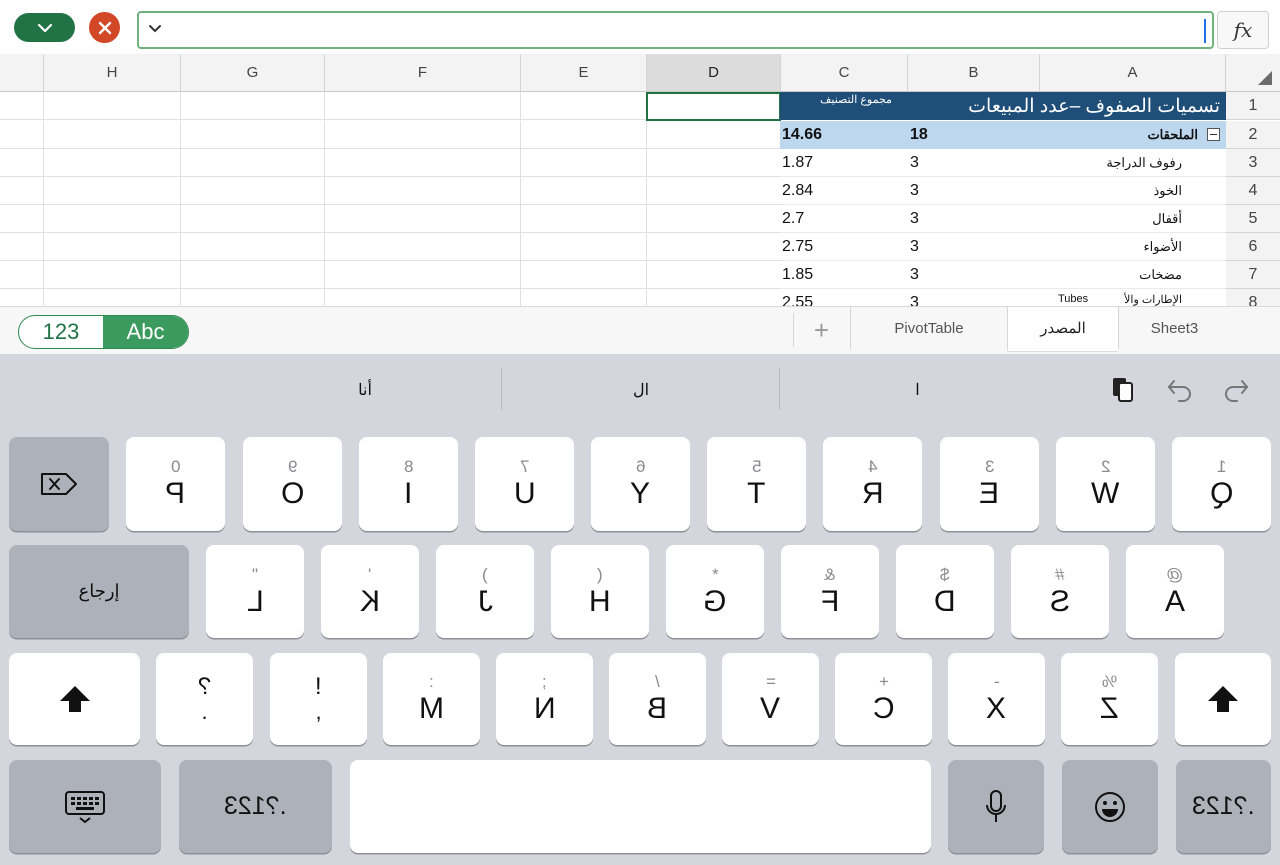 Image resolution: width=1280 pixels, height=865 pixels. I want to click on backspace-key, so click(59, 484).